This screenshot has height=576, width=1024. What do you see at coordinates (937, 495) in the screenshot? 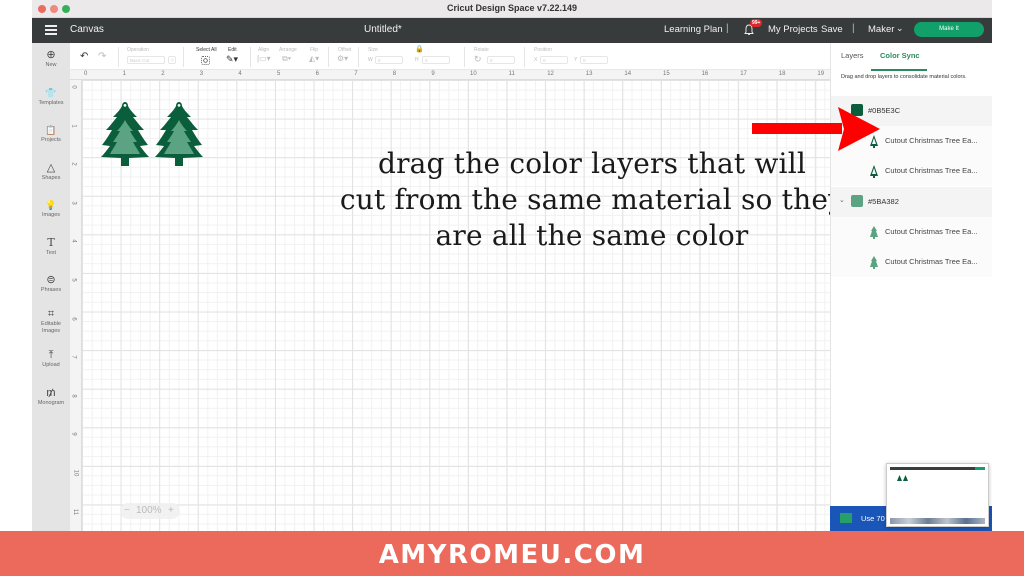
I see `screenshot-thumbnail` at bounding box center [937, 495].